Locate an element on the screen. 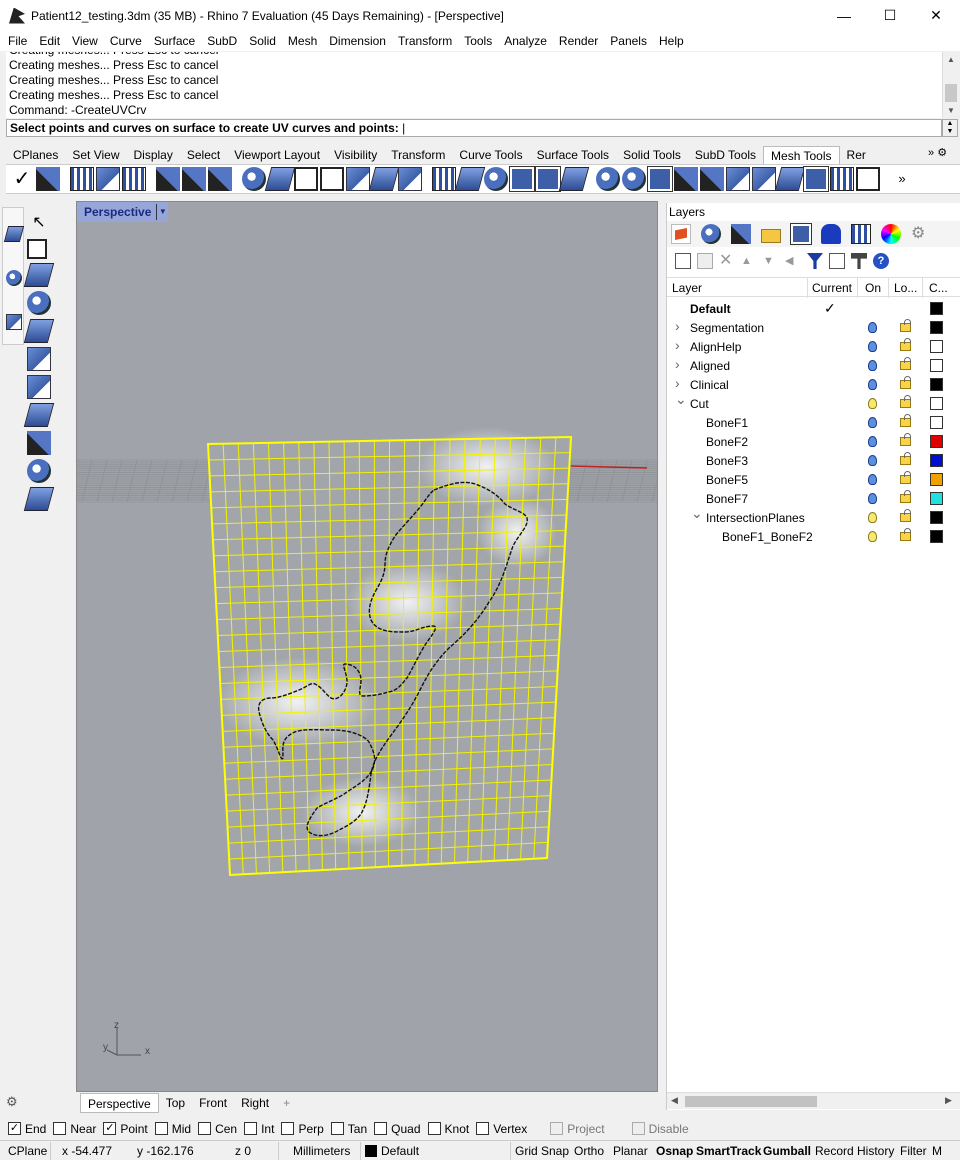 Image resolution: width=960 pixels, height=1160 pixels. chevron-double-right-icon: » is located at coordinates (931, 153).